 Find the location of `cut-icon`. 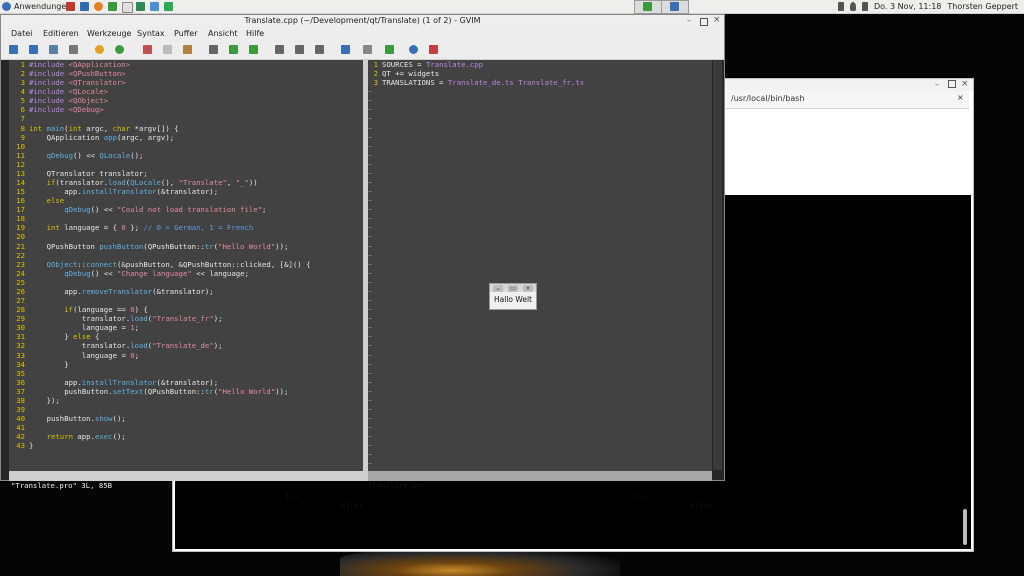

cut-icon is located at coordinates (147, 49).